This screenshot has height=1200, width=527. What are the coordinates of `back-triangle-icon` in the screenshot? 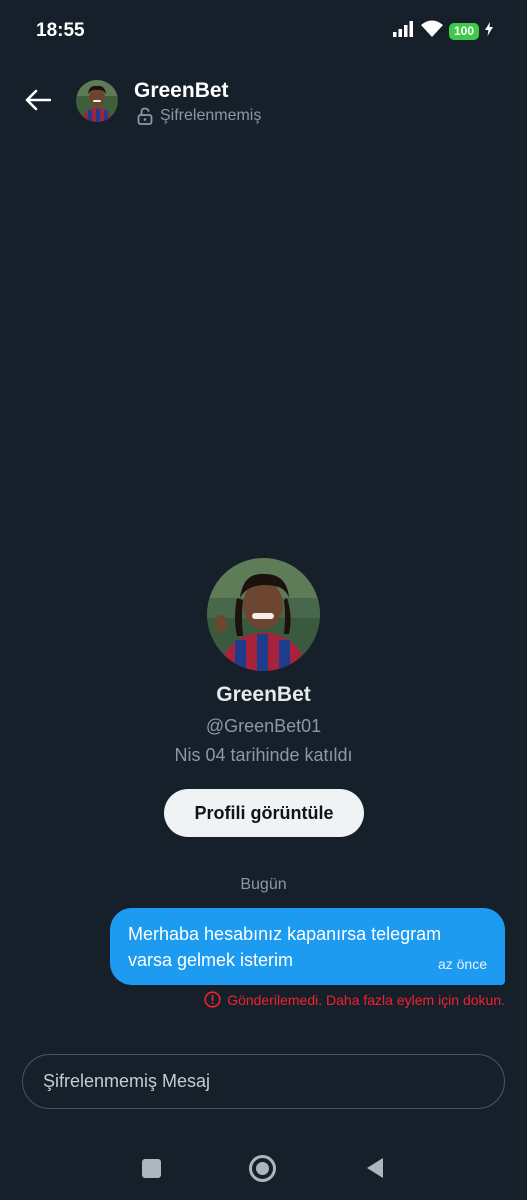 It's located at (375, 1168).